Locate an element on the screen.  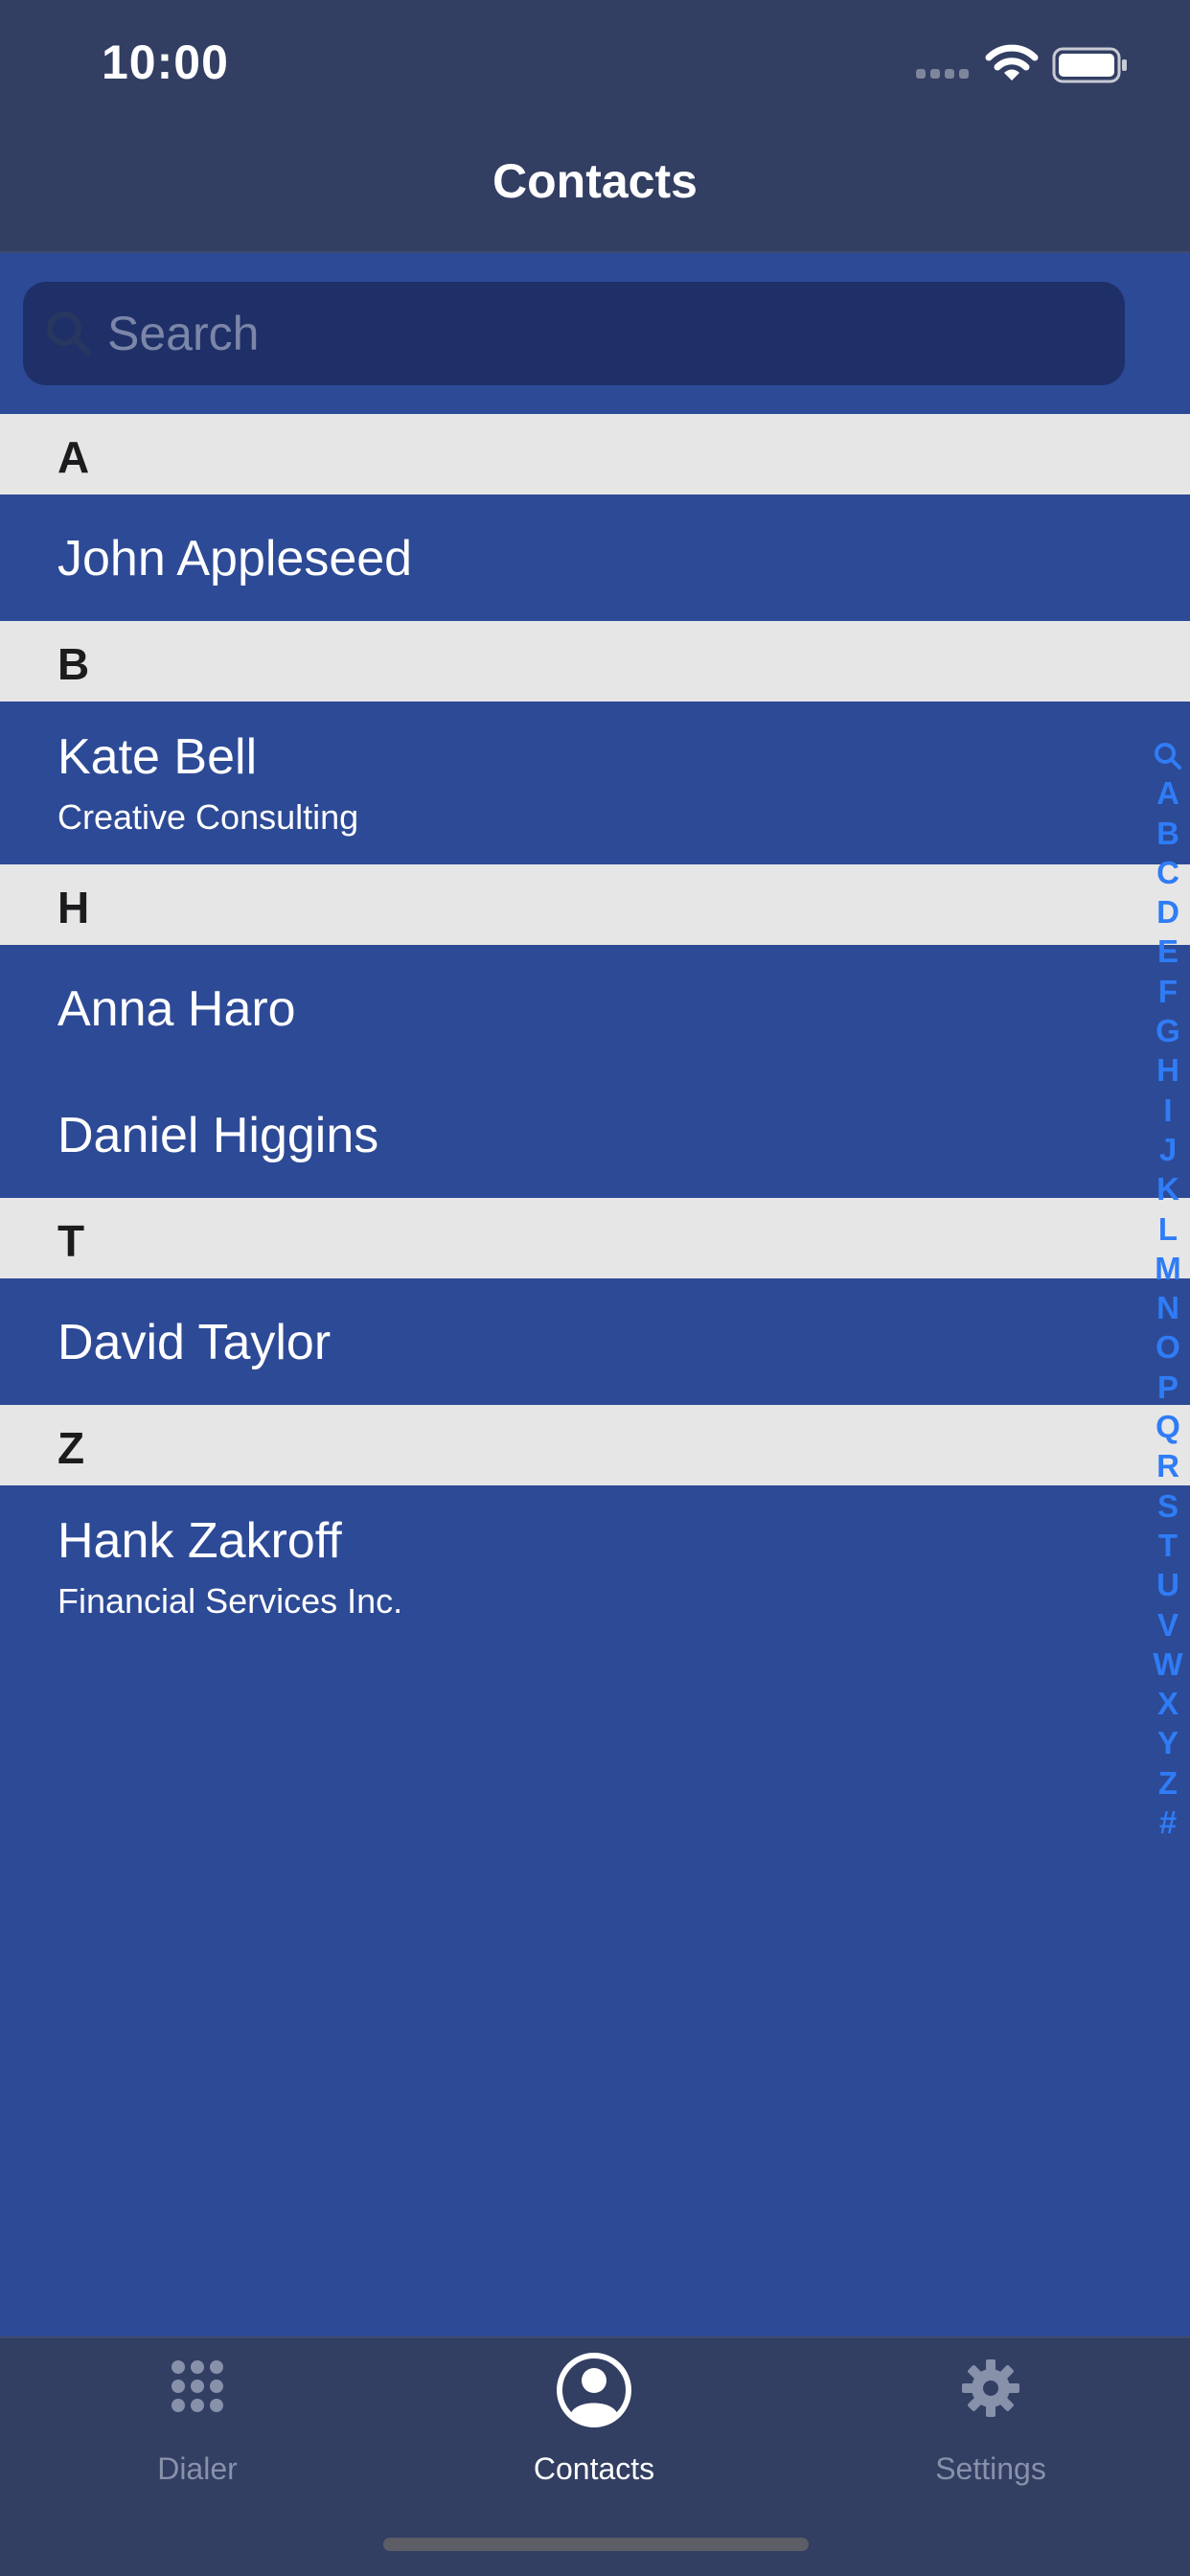
battery-icon is located at coordinates (1090, 65).